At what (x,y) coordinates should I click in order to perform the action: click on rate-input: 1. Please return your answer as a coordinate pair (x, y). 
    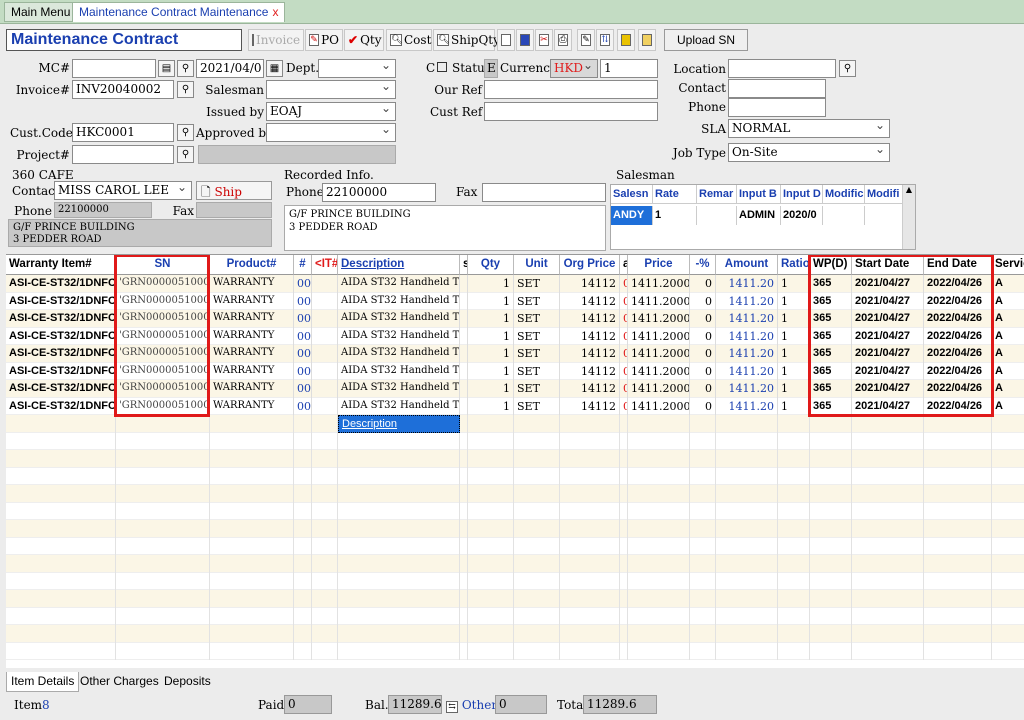
    Looking at the image, I should click on (629, 68).